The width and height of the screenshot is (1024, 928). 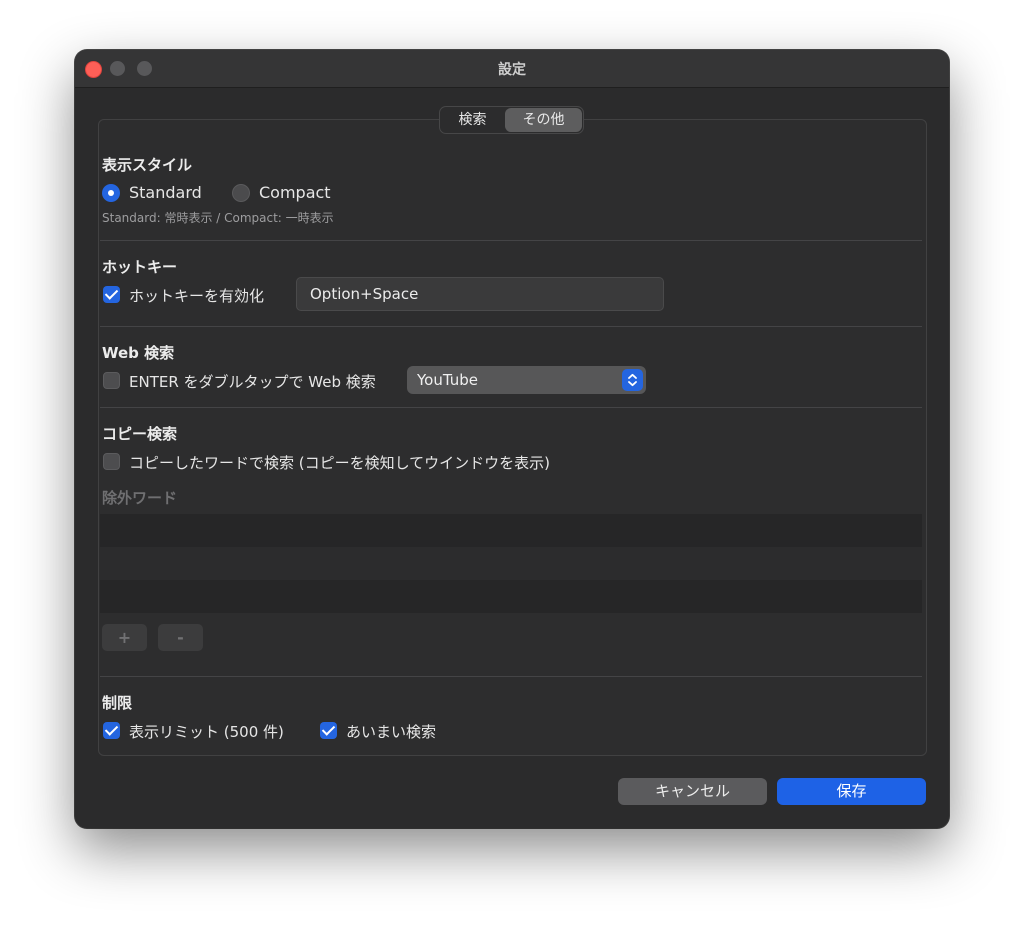 I want to click on window-title: 設定, so click(x=512, y=70).